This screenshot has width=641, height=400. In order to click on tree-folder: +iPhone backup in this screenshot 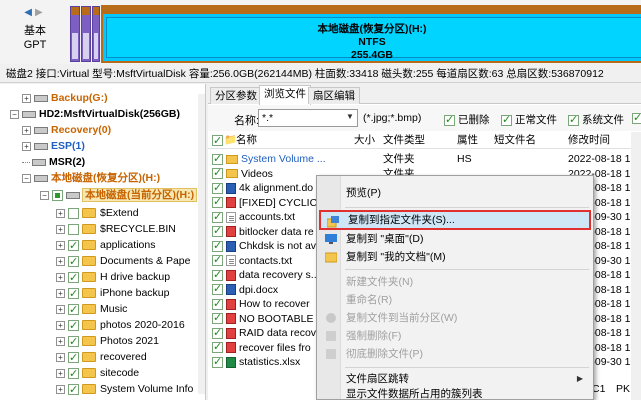, I will do `click(112, 293)`.